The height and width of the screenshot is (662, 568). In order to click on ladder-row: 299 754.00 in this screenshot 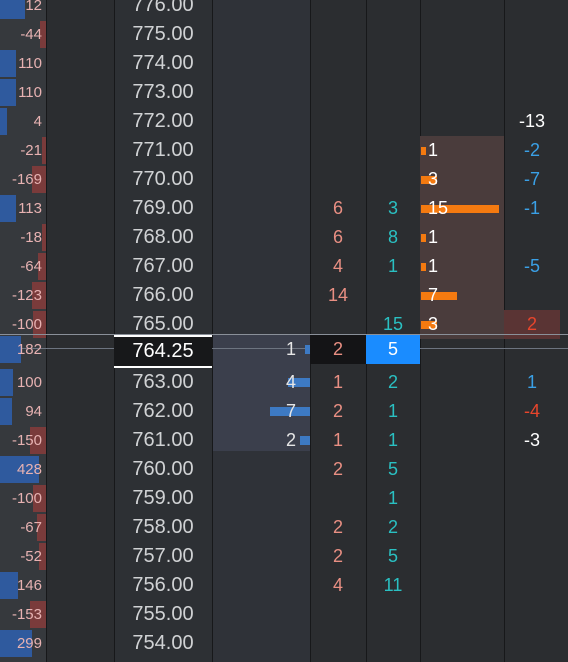, I will do `click(284, 643)`.